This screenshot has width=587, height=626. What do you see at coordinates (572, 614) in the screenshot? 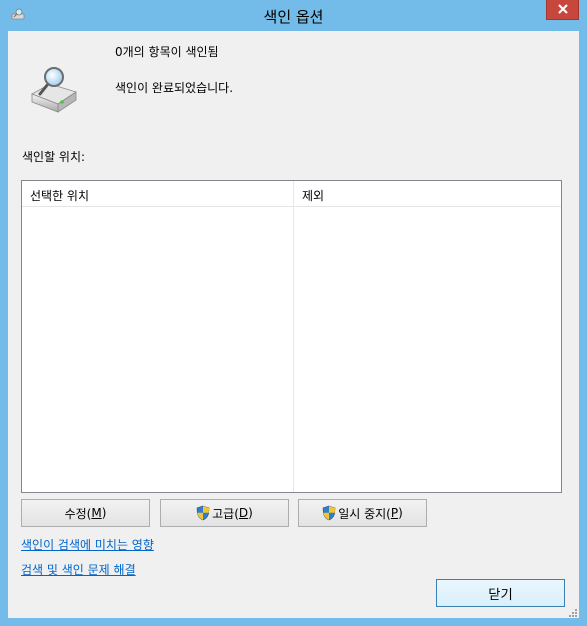
I see `resize-grip-icon` at bounding box center [572, 614].